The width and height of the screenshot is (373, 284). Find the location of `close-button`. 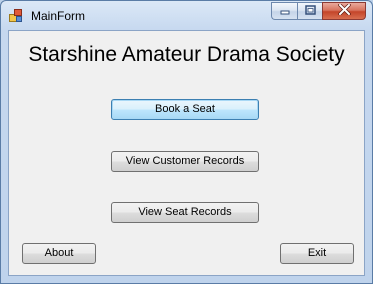

close-button is located at coordinates (344, 11).